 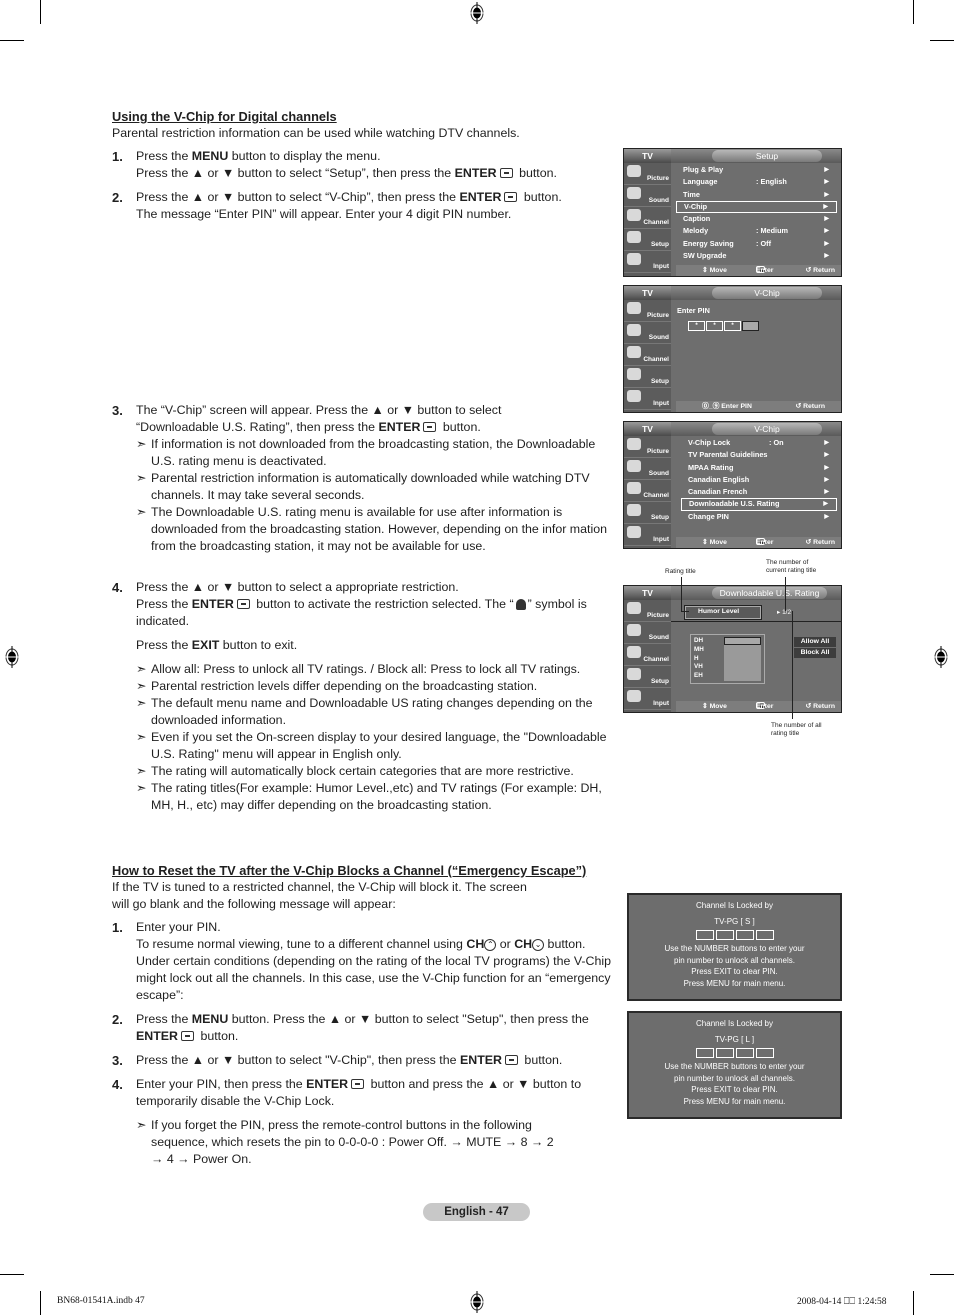 I want to click on lock-cell-selected, so click(x=742, y=641).